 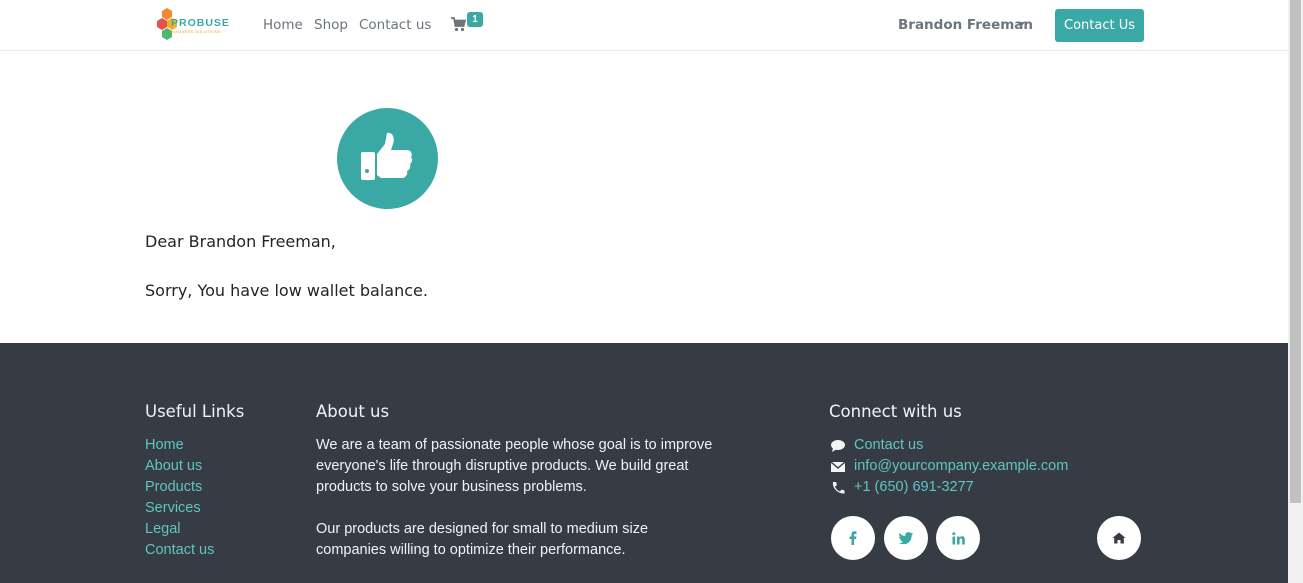 I want to click on nav-home: Home, so click(x=283, y=25).